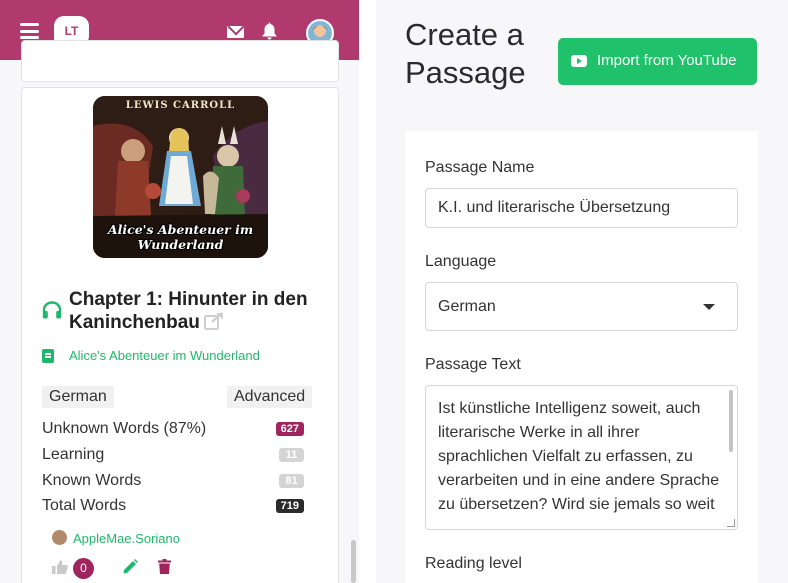 This screenshot has width=788, height=583. Describe the element at coordinates (188, 311) in the screenshot. I see `chapter-title-text: Chapter 1: Hinunter in den Kaninchenbau` at that location.